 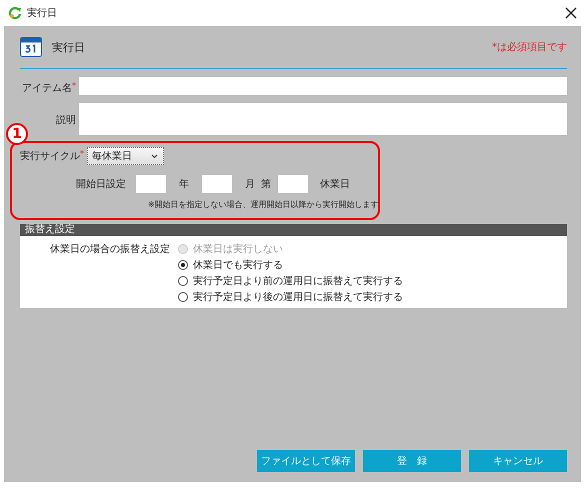 What do you see at coordinates (335, 184) in the screenshot?
I see `unit-label: 休業日` at bounding box center [335, 184].